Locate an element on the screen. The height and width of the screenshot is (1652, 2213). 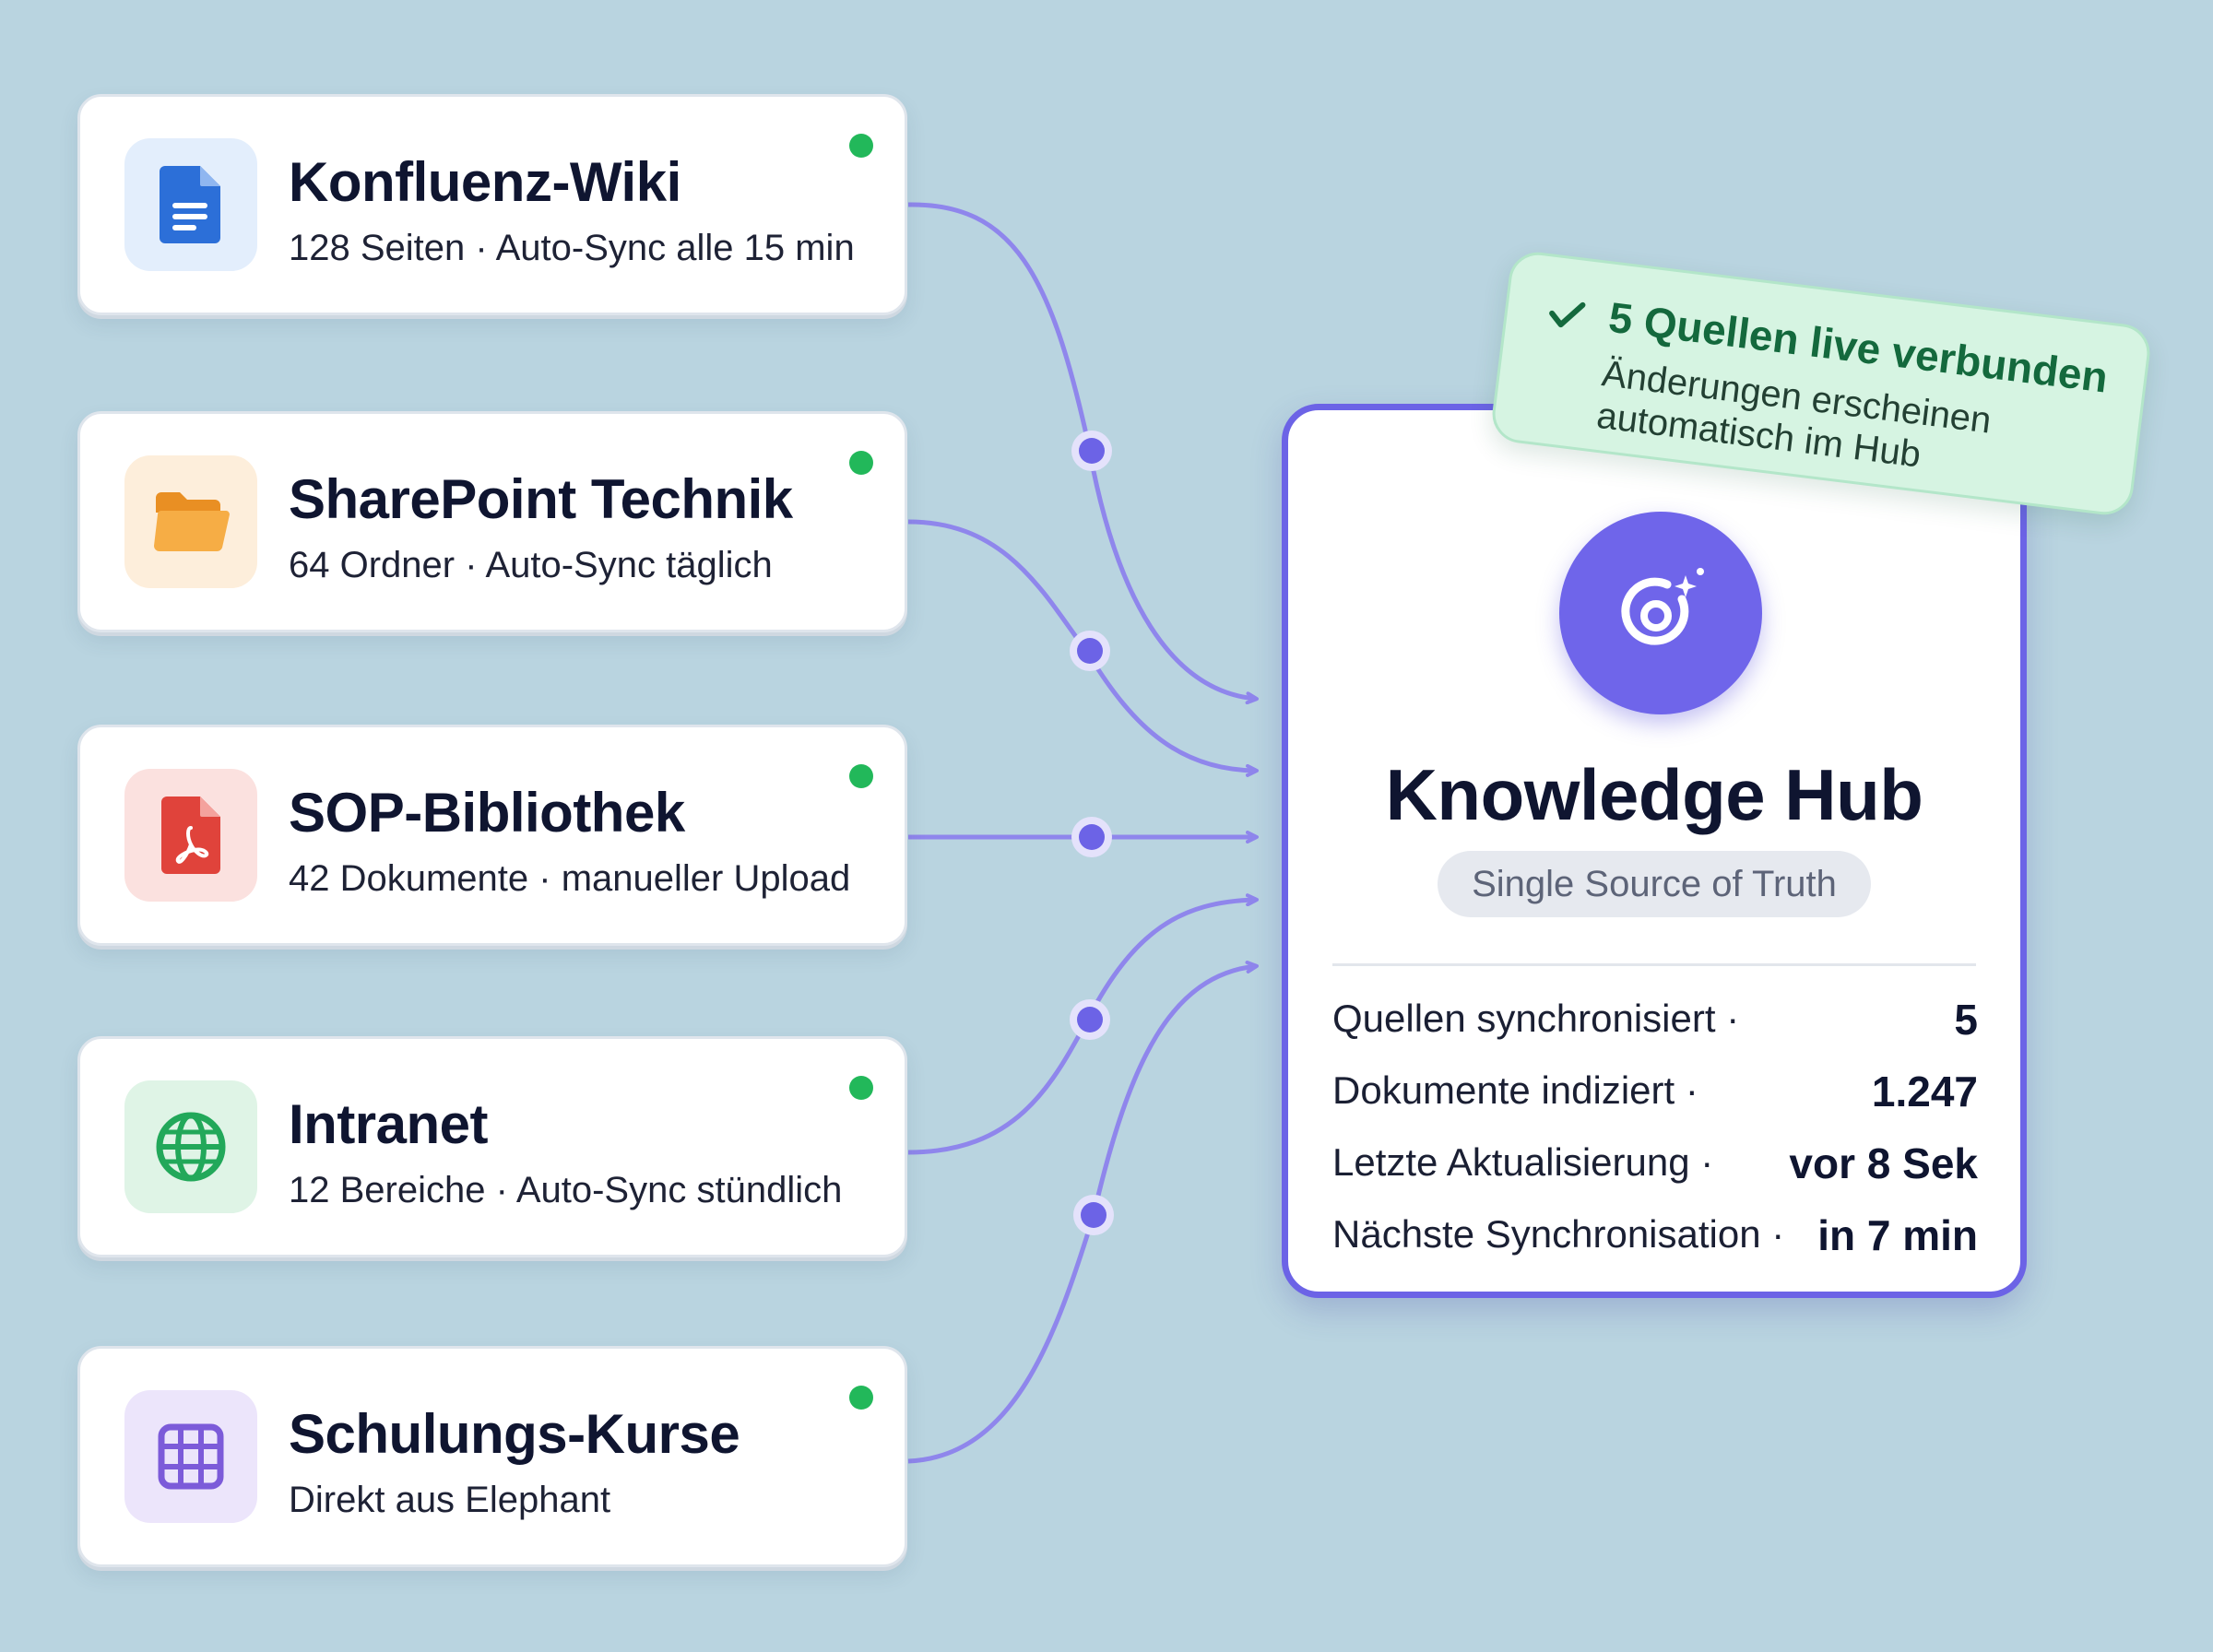
connector-node-sharepoint-core is located at coordinates (1090, 651).